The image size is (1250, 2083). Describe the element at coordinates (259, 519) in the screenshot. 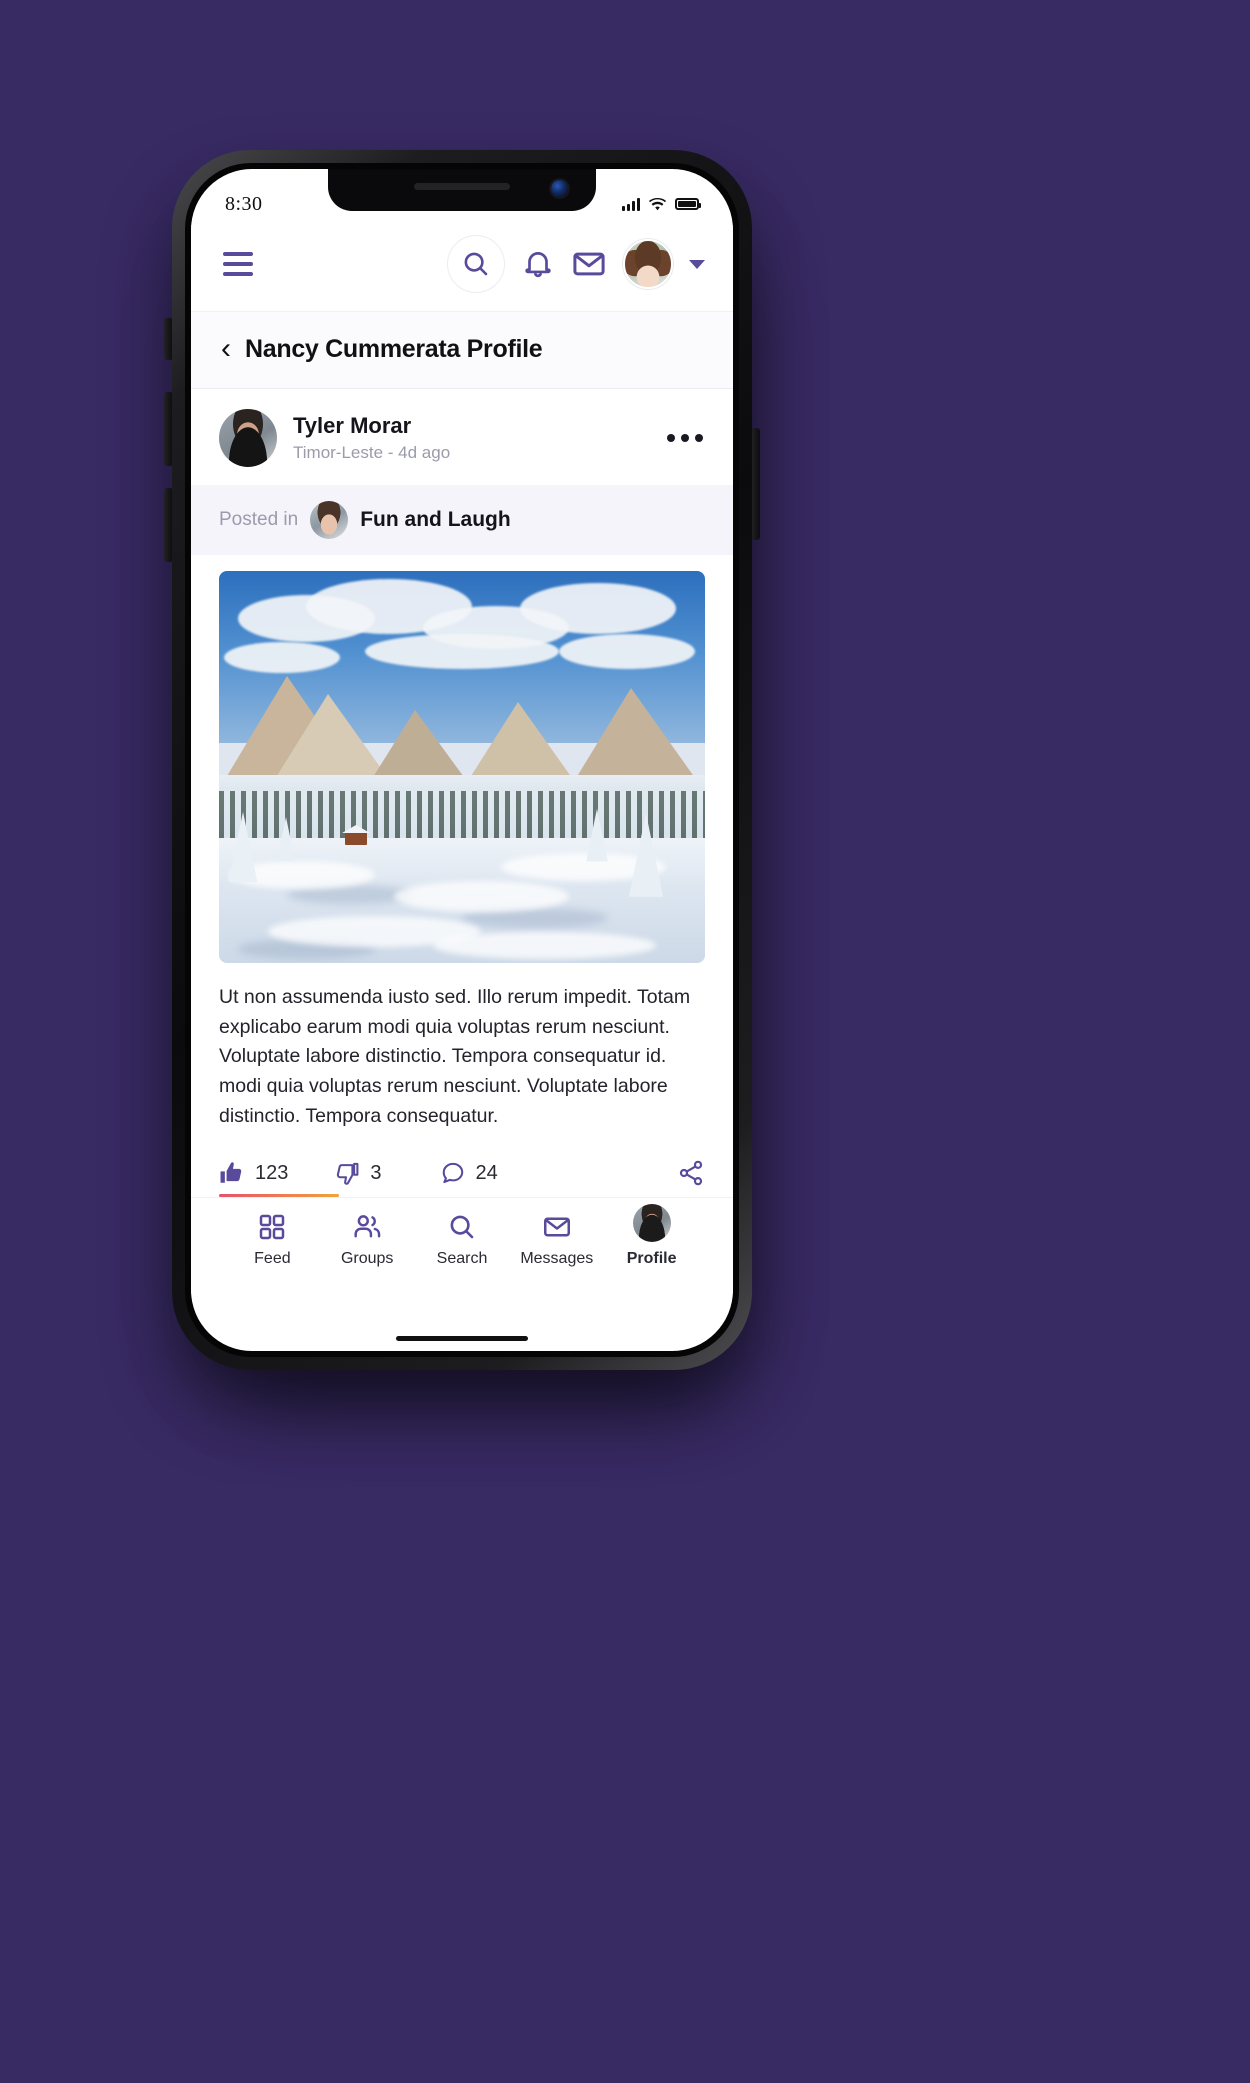

I see `posted-in-label: Posted in` at that location.